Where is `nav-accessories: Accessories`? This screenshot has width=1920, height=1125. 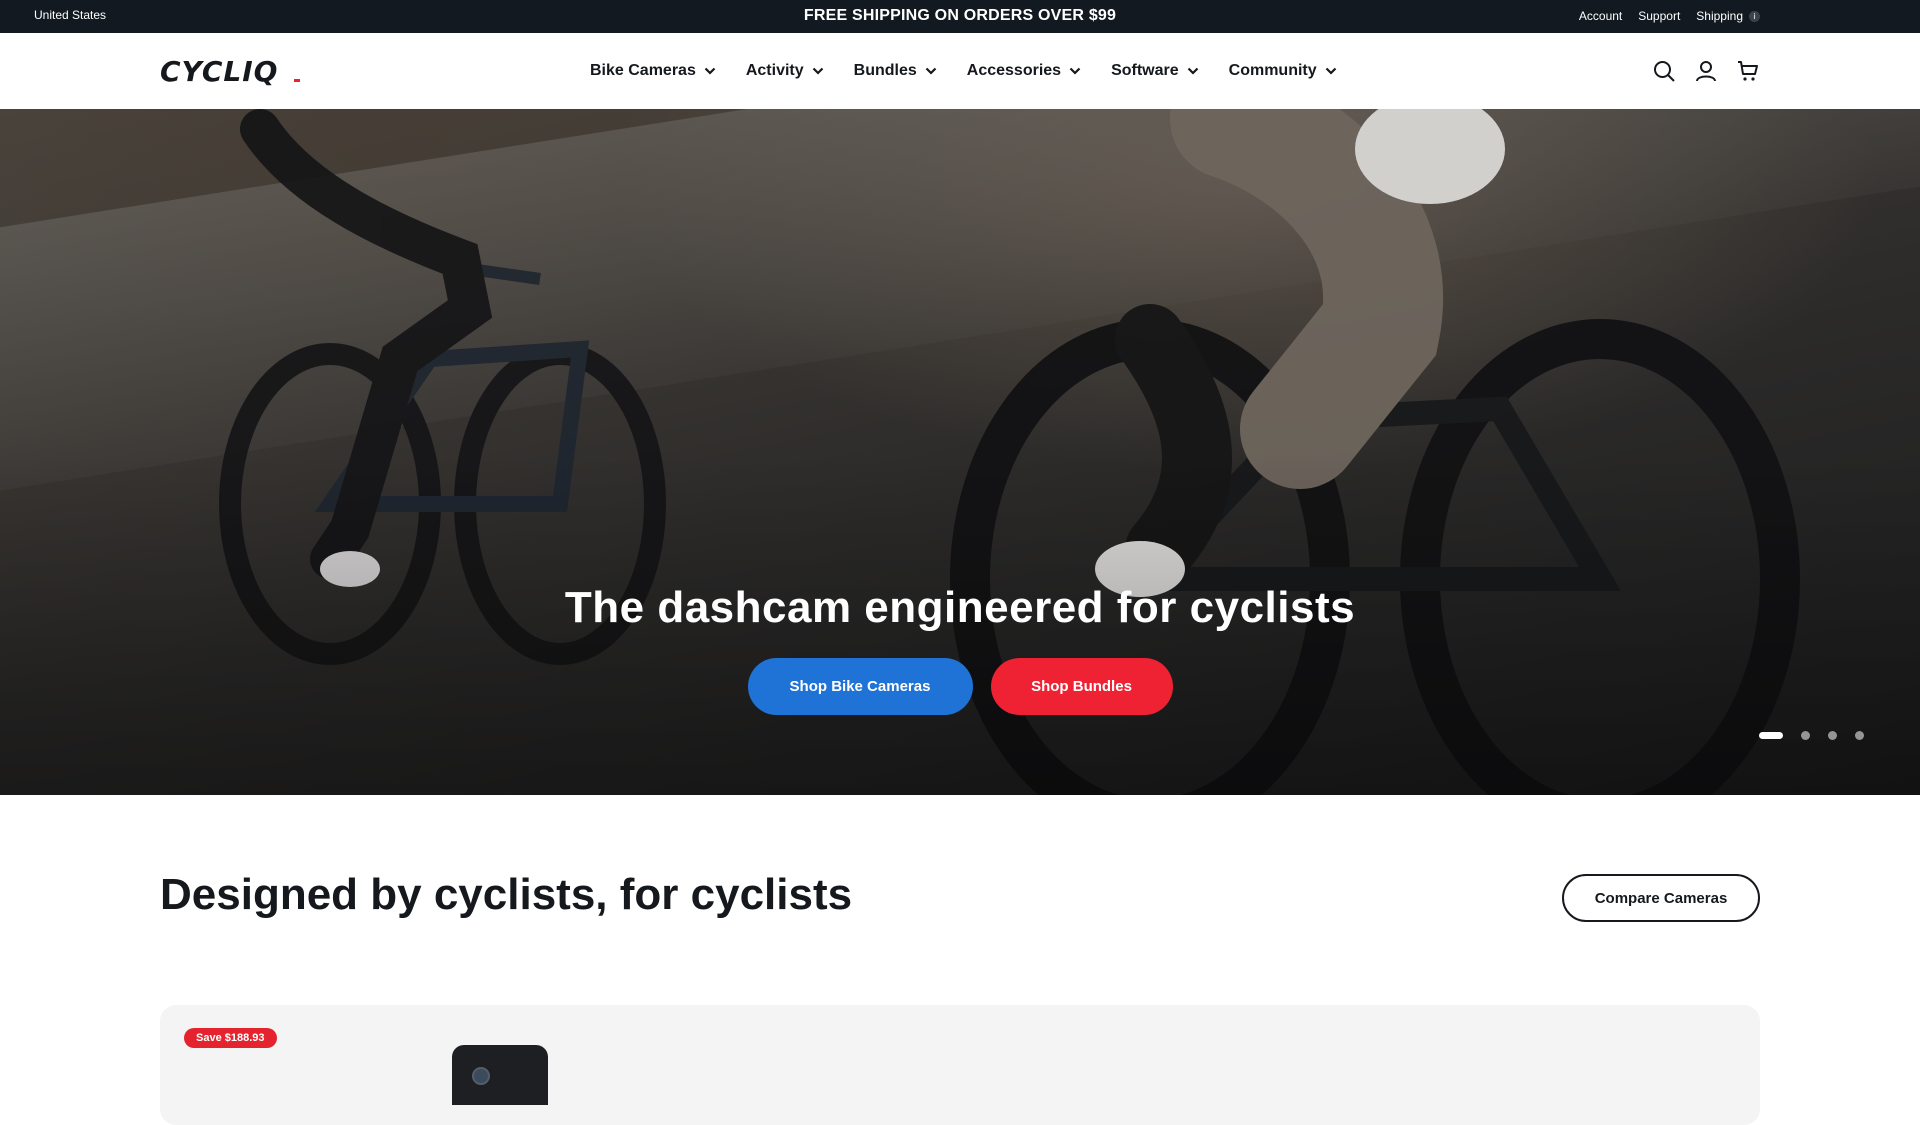 nav-accessories: Accessories is located at coordinates (1024, 71).